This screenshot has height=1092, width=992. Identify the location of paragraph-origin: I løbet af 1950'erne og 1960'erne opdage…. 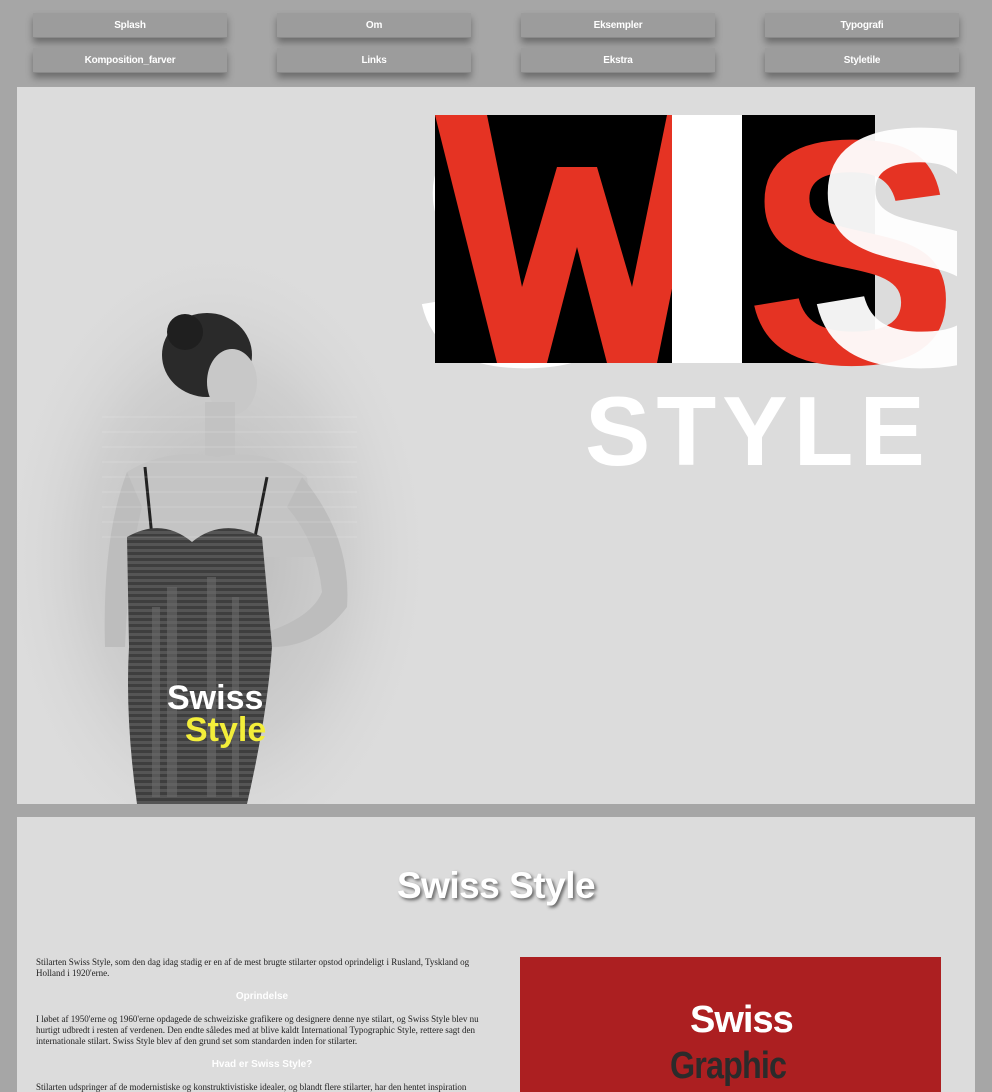
(257, 1030).